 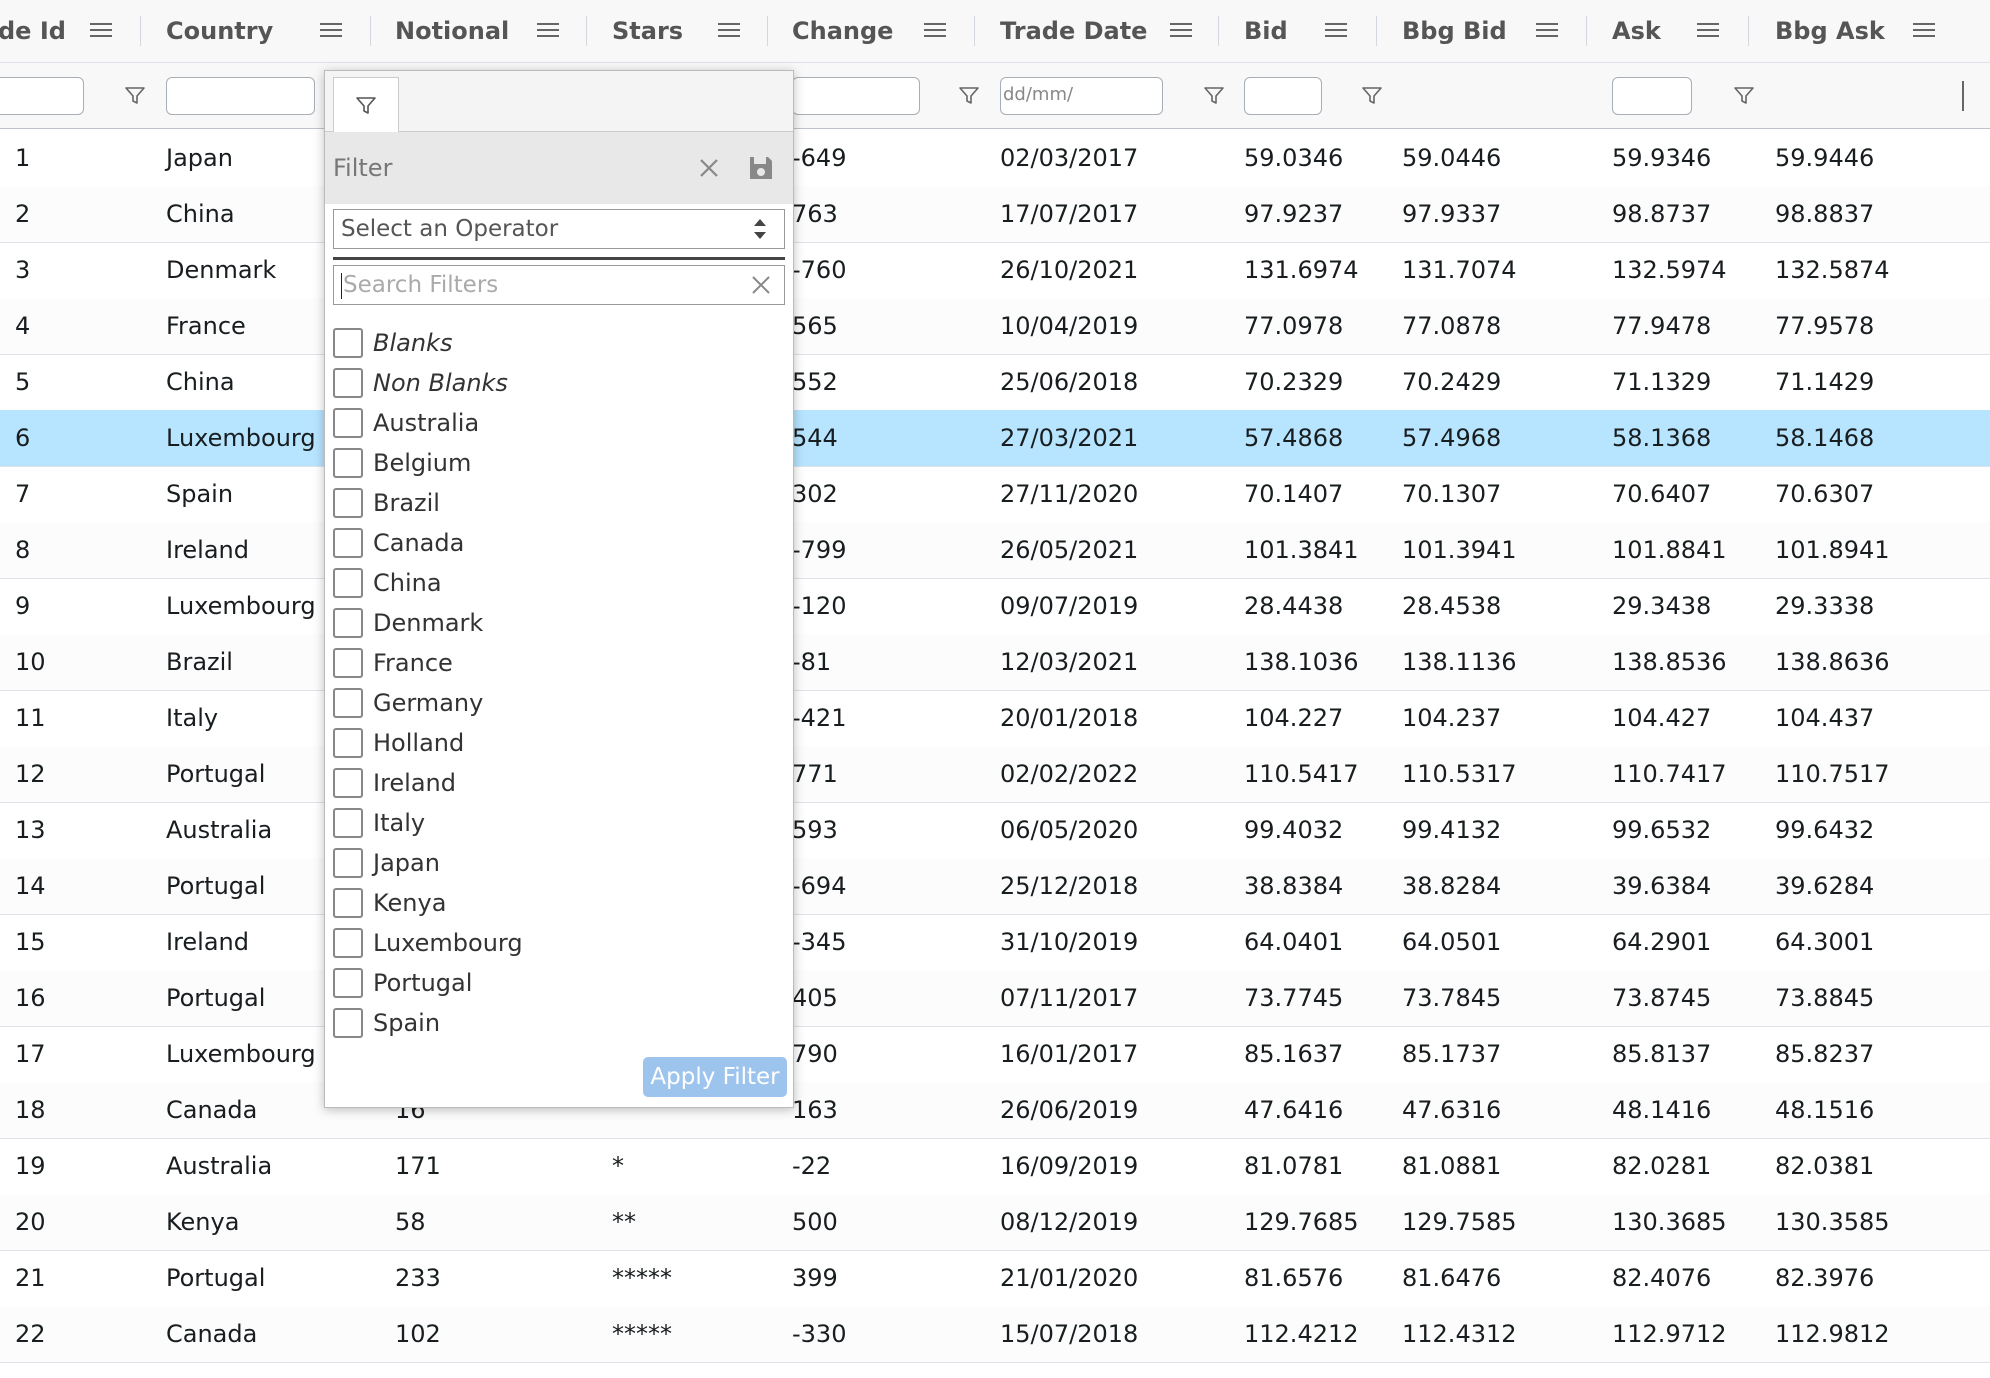 I want to click on cell-bbg-ask: 70.6307, so click(x=1824, y=494).